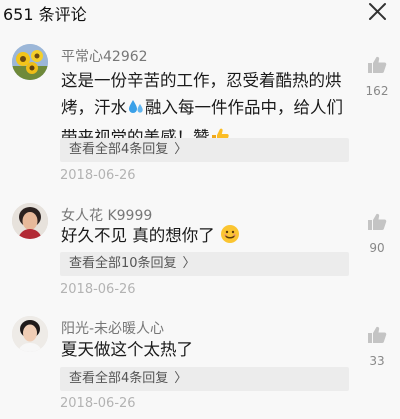  Describe the element at coordinates (377, 361) in the screenshot. I see `like-count: 33` at that location.